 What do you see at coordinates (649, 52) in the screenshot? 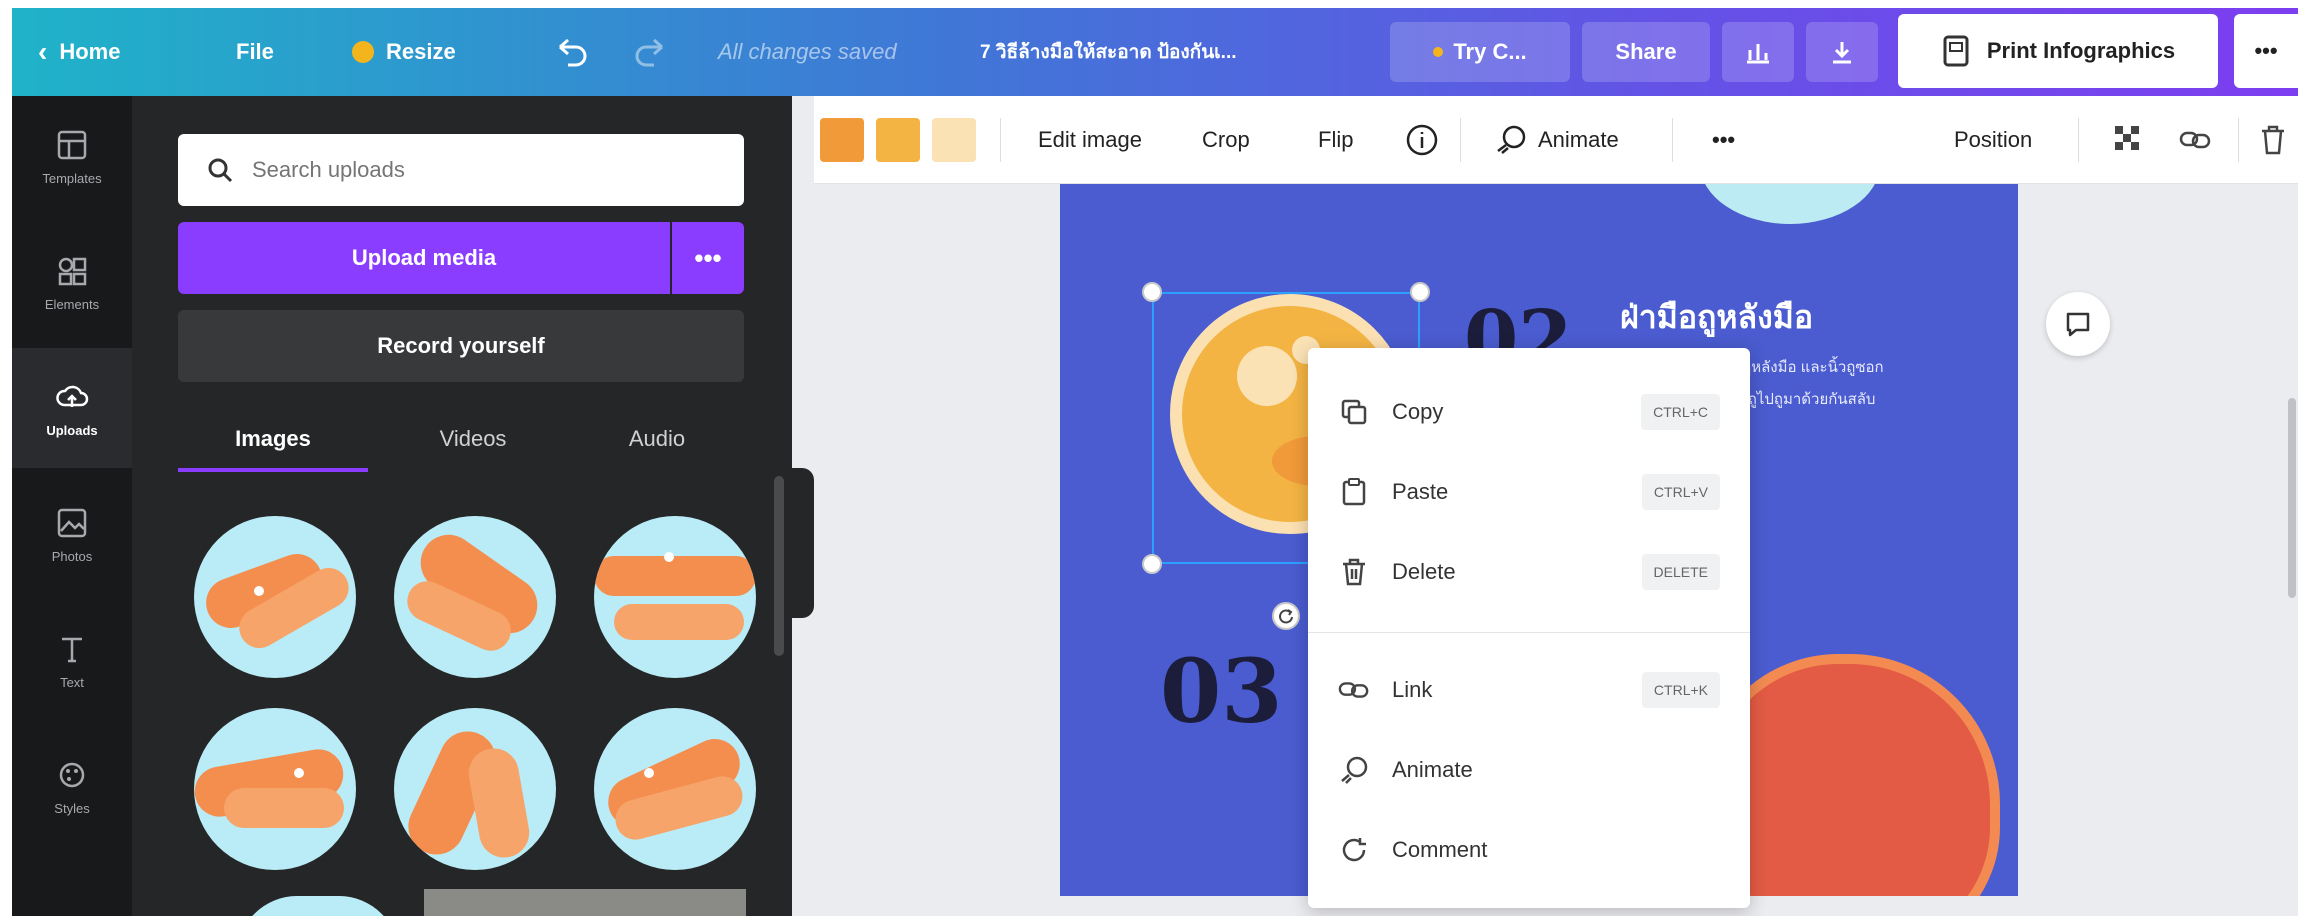
I see `redo-icon` at bounding box center [649, 52].